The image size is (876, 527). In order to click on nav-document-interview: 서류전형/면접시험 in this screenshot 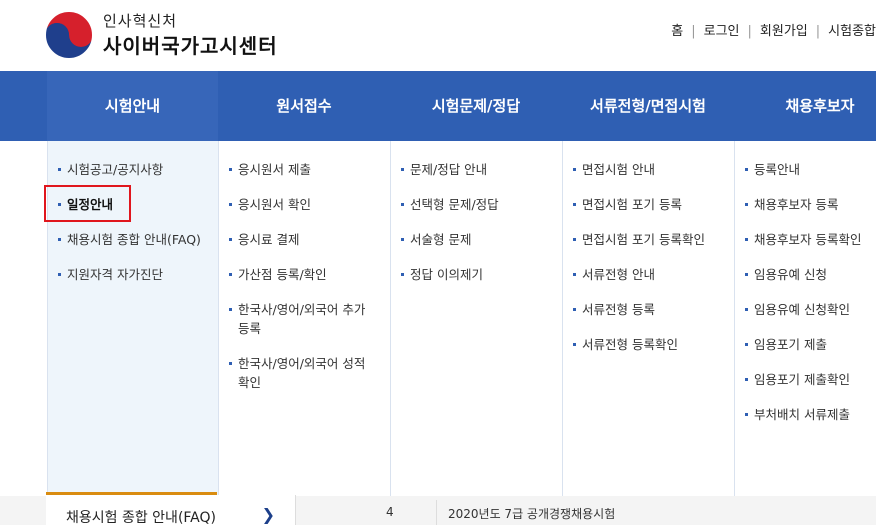, I will do `click(648, 106)`.